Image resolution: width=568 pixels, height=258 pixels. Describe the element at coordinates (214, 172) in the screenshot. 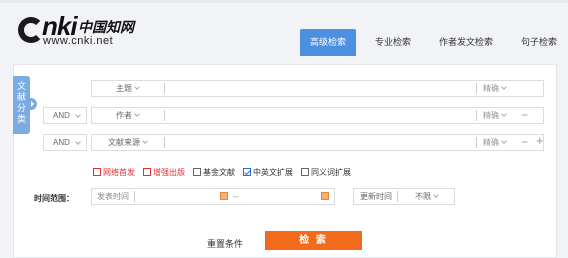

I see `checkbox-fund-literature: 基金文献` at that location.